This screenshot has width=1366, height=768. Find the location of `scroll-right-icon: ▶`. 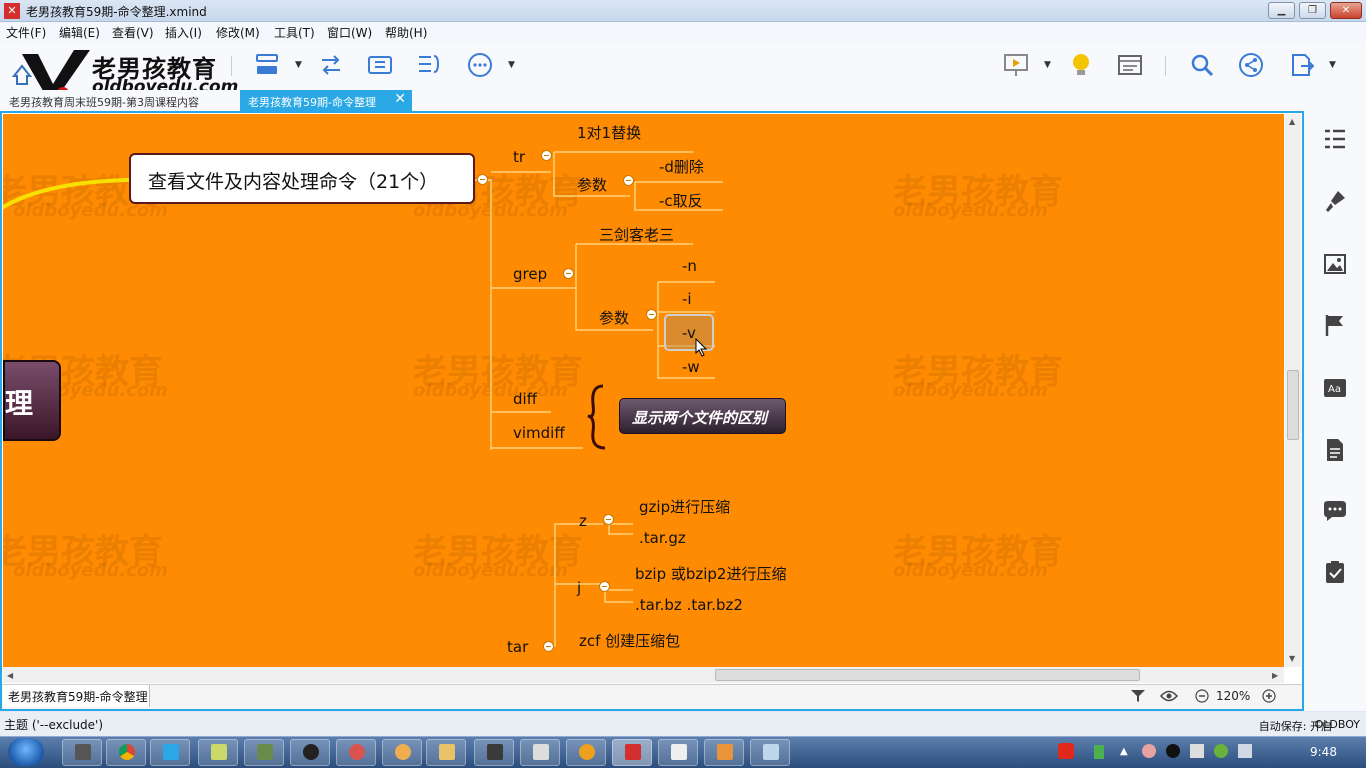

scroll-right-icon: ▶ is located at coordinates (1275, 675).